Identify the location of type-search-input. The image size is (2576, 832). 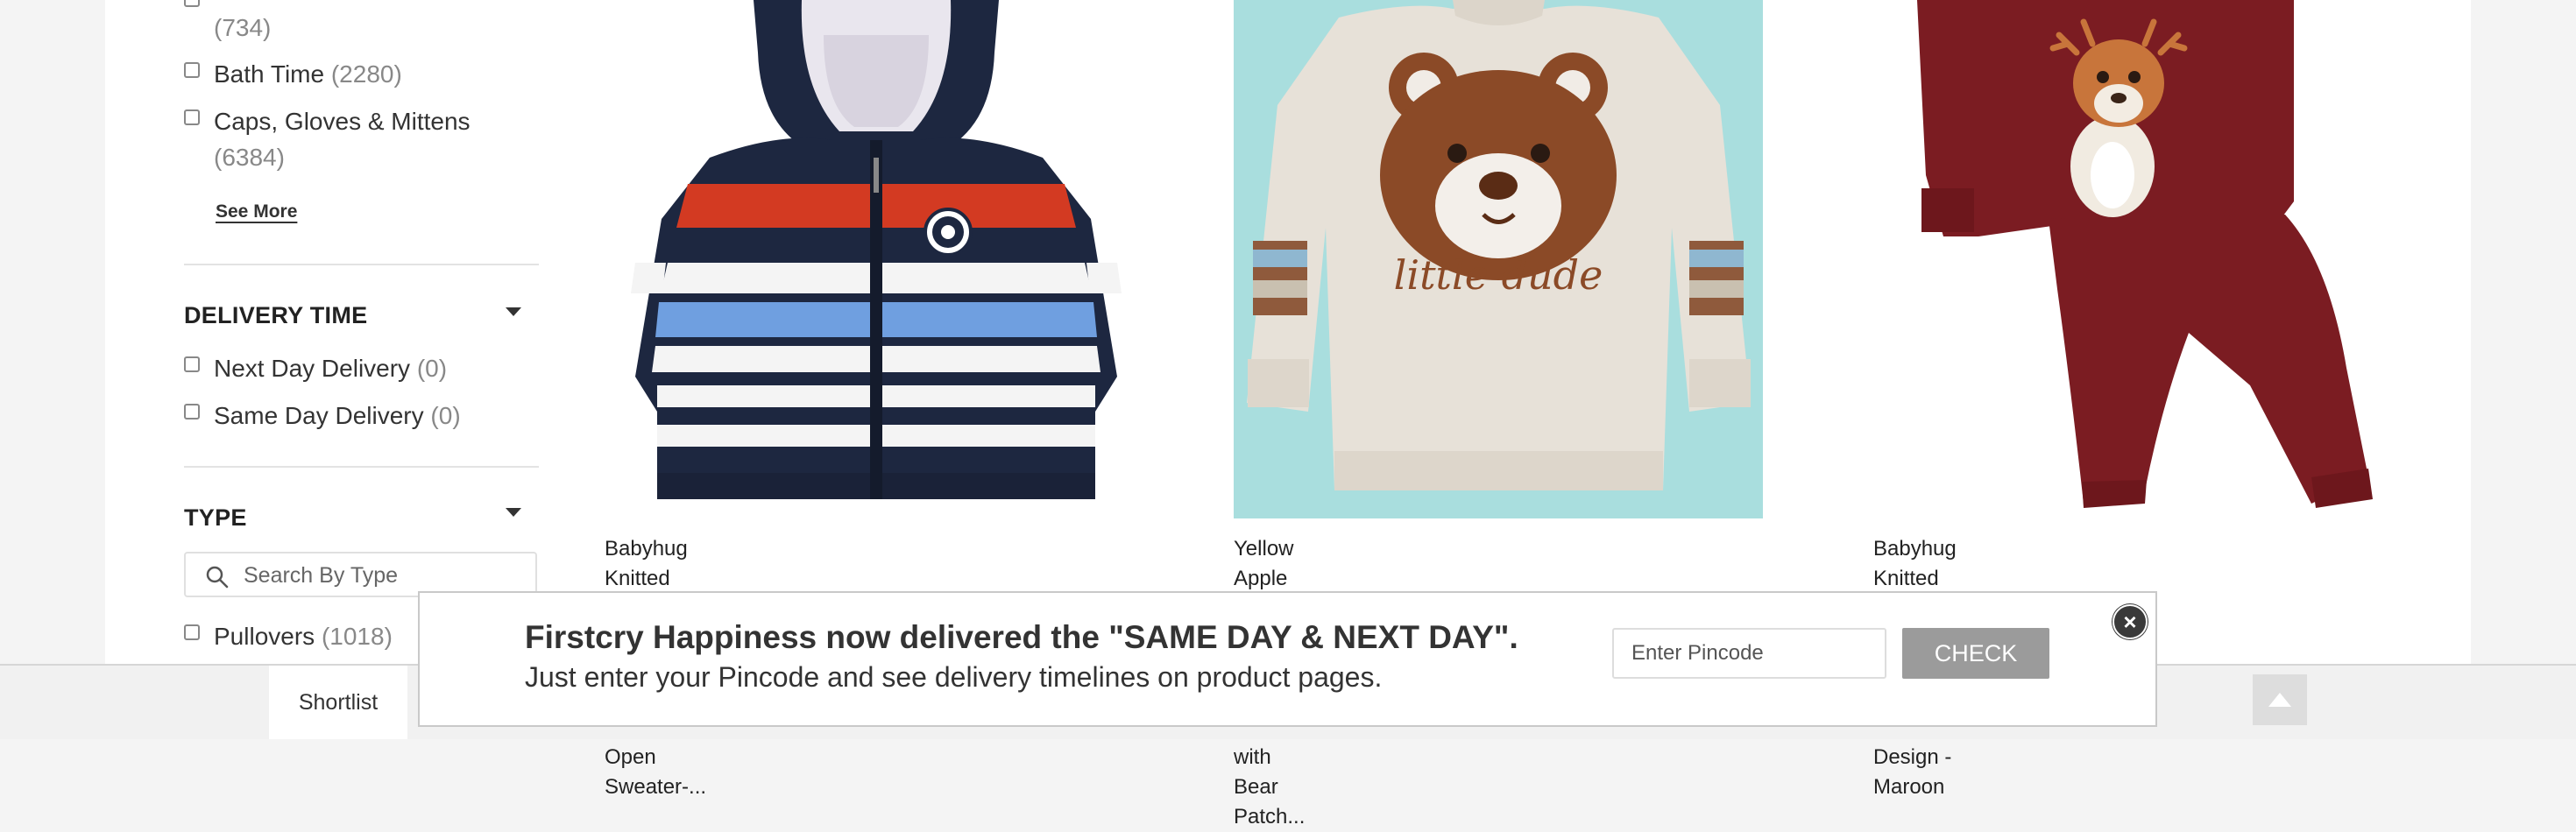
(384, 576).